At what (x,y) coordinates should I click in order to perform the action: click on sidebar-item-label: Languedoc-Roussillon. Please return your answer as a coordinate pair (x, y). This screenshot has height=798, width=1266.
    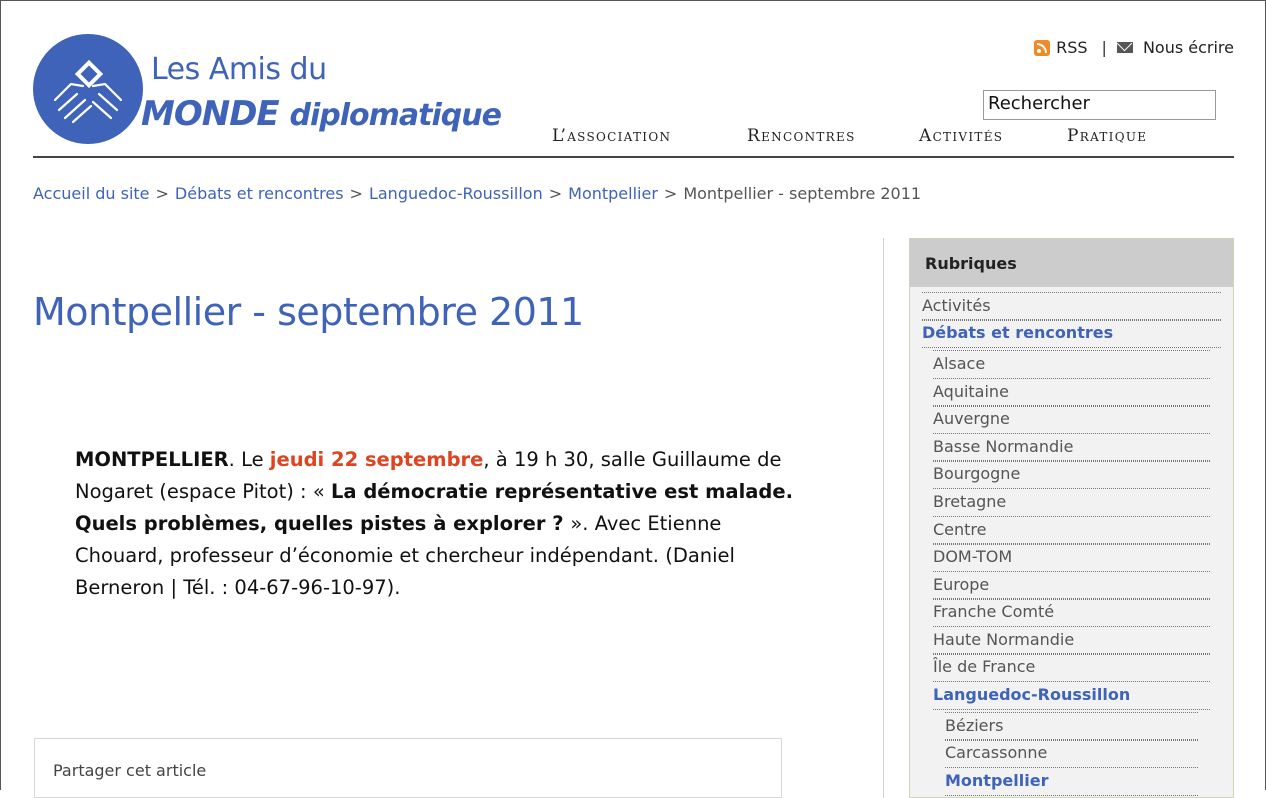
    Looking at the image, I should click on (1032, 694).